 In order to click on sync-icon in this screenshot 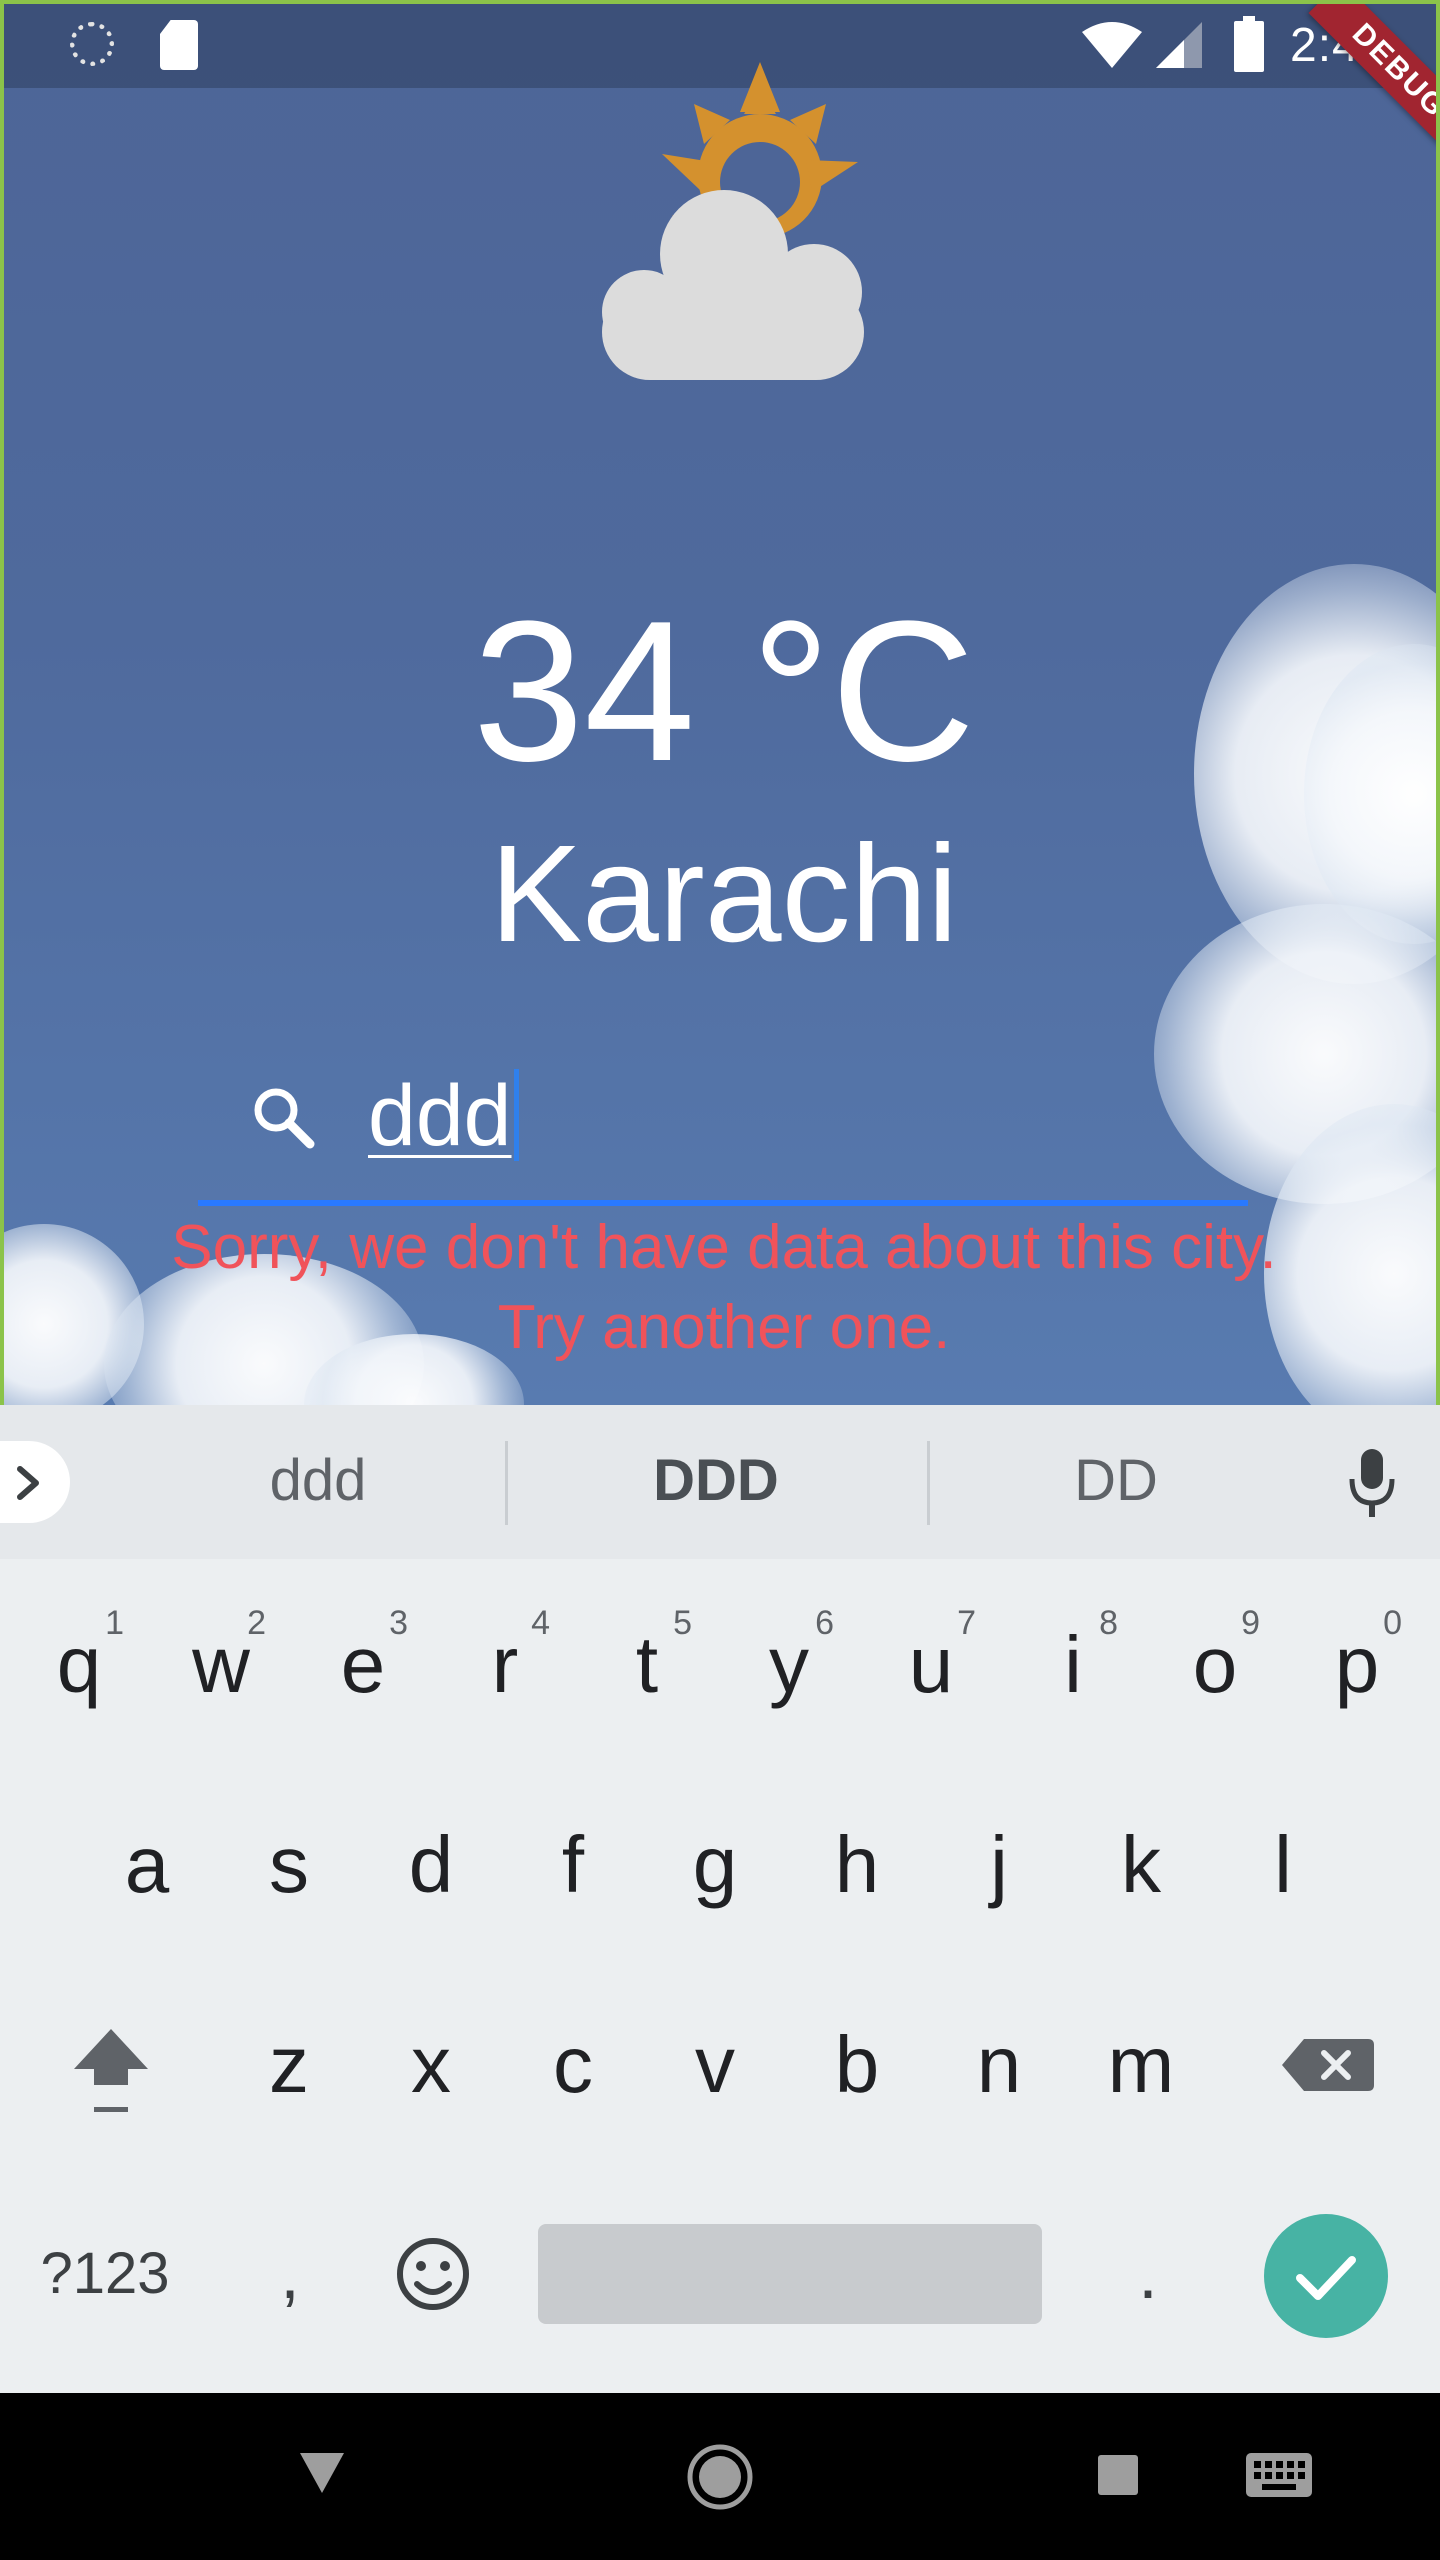, I will do `click(92, 44)`.